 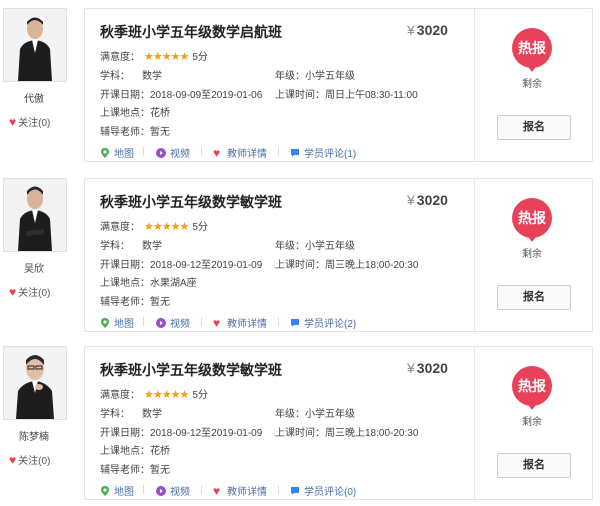 I want to click on reviews-link: 学员评论(1), so click(x=323, y=152).